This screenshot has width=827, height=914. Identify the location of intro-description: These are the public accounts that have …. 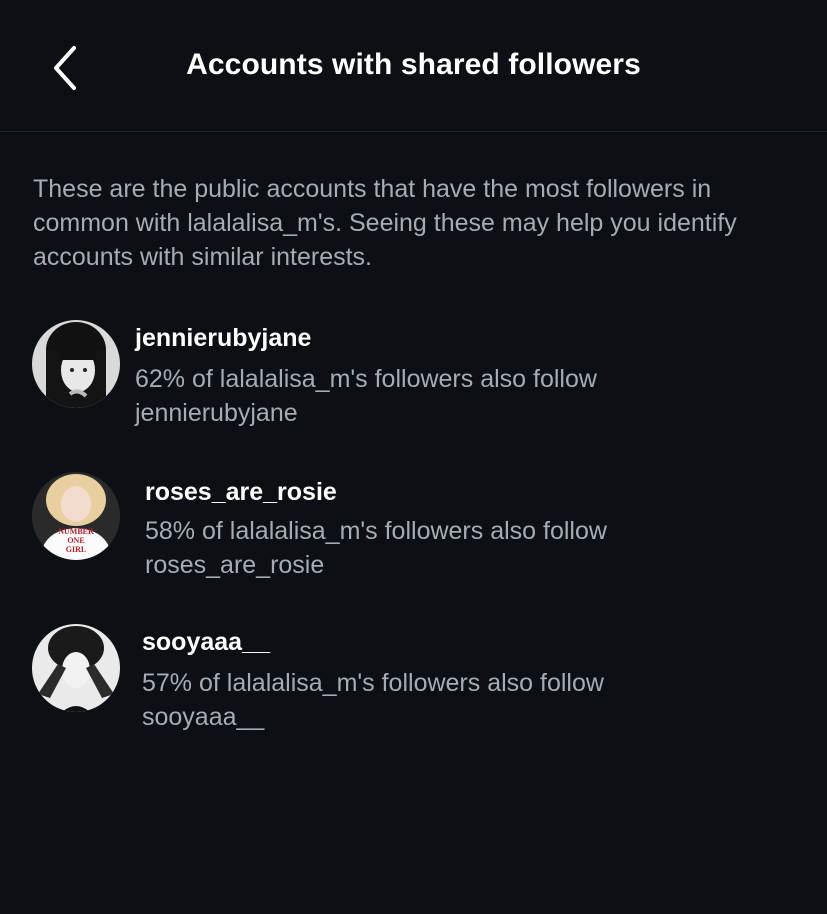
(385, 223).